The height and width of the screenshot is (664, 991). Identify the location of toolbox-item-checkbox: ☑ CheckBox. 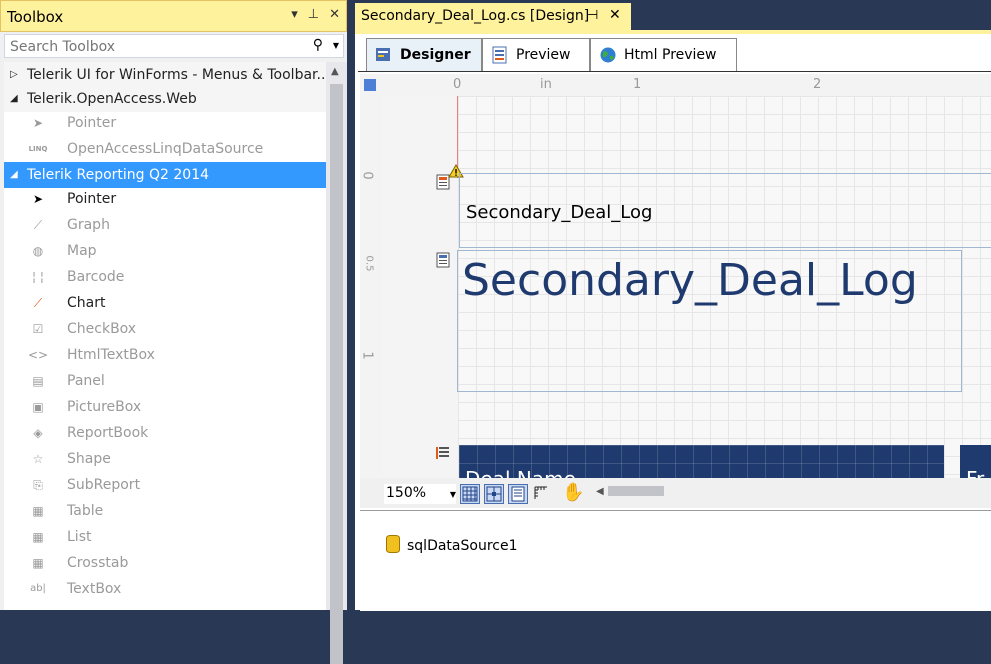
(165, 329).